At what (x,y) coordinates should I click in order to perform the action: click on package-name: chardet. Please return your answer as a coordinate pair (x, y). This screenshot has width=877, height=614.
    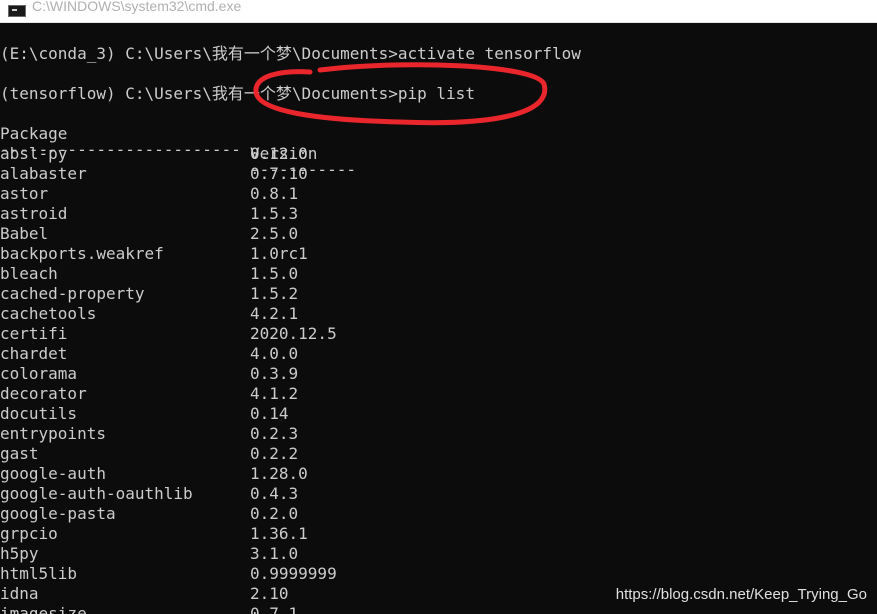
    Looking at the image, I should click on (34, 353).